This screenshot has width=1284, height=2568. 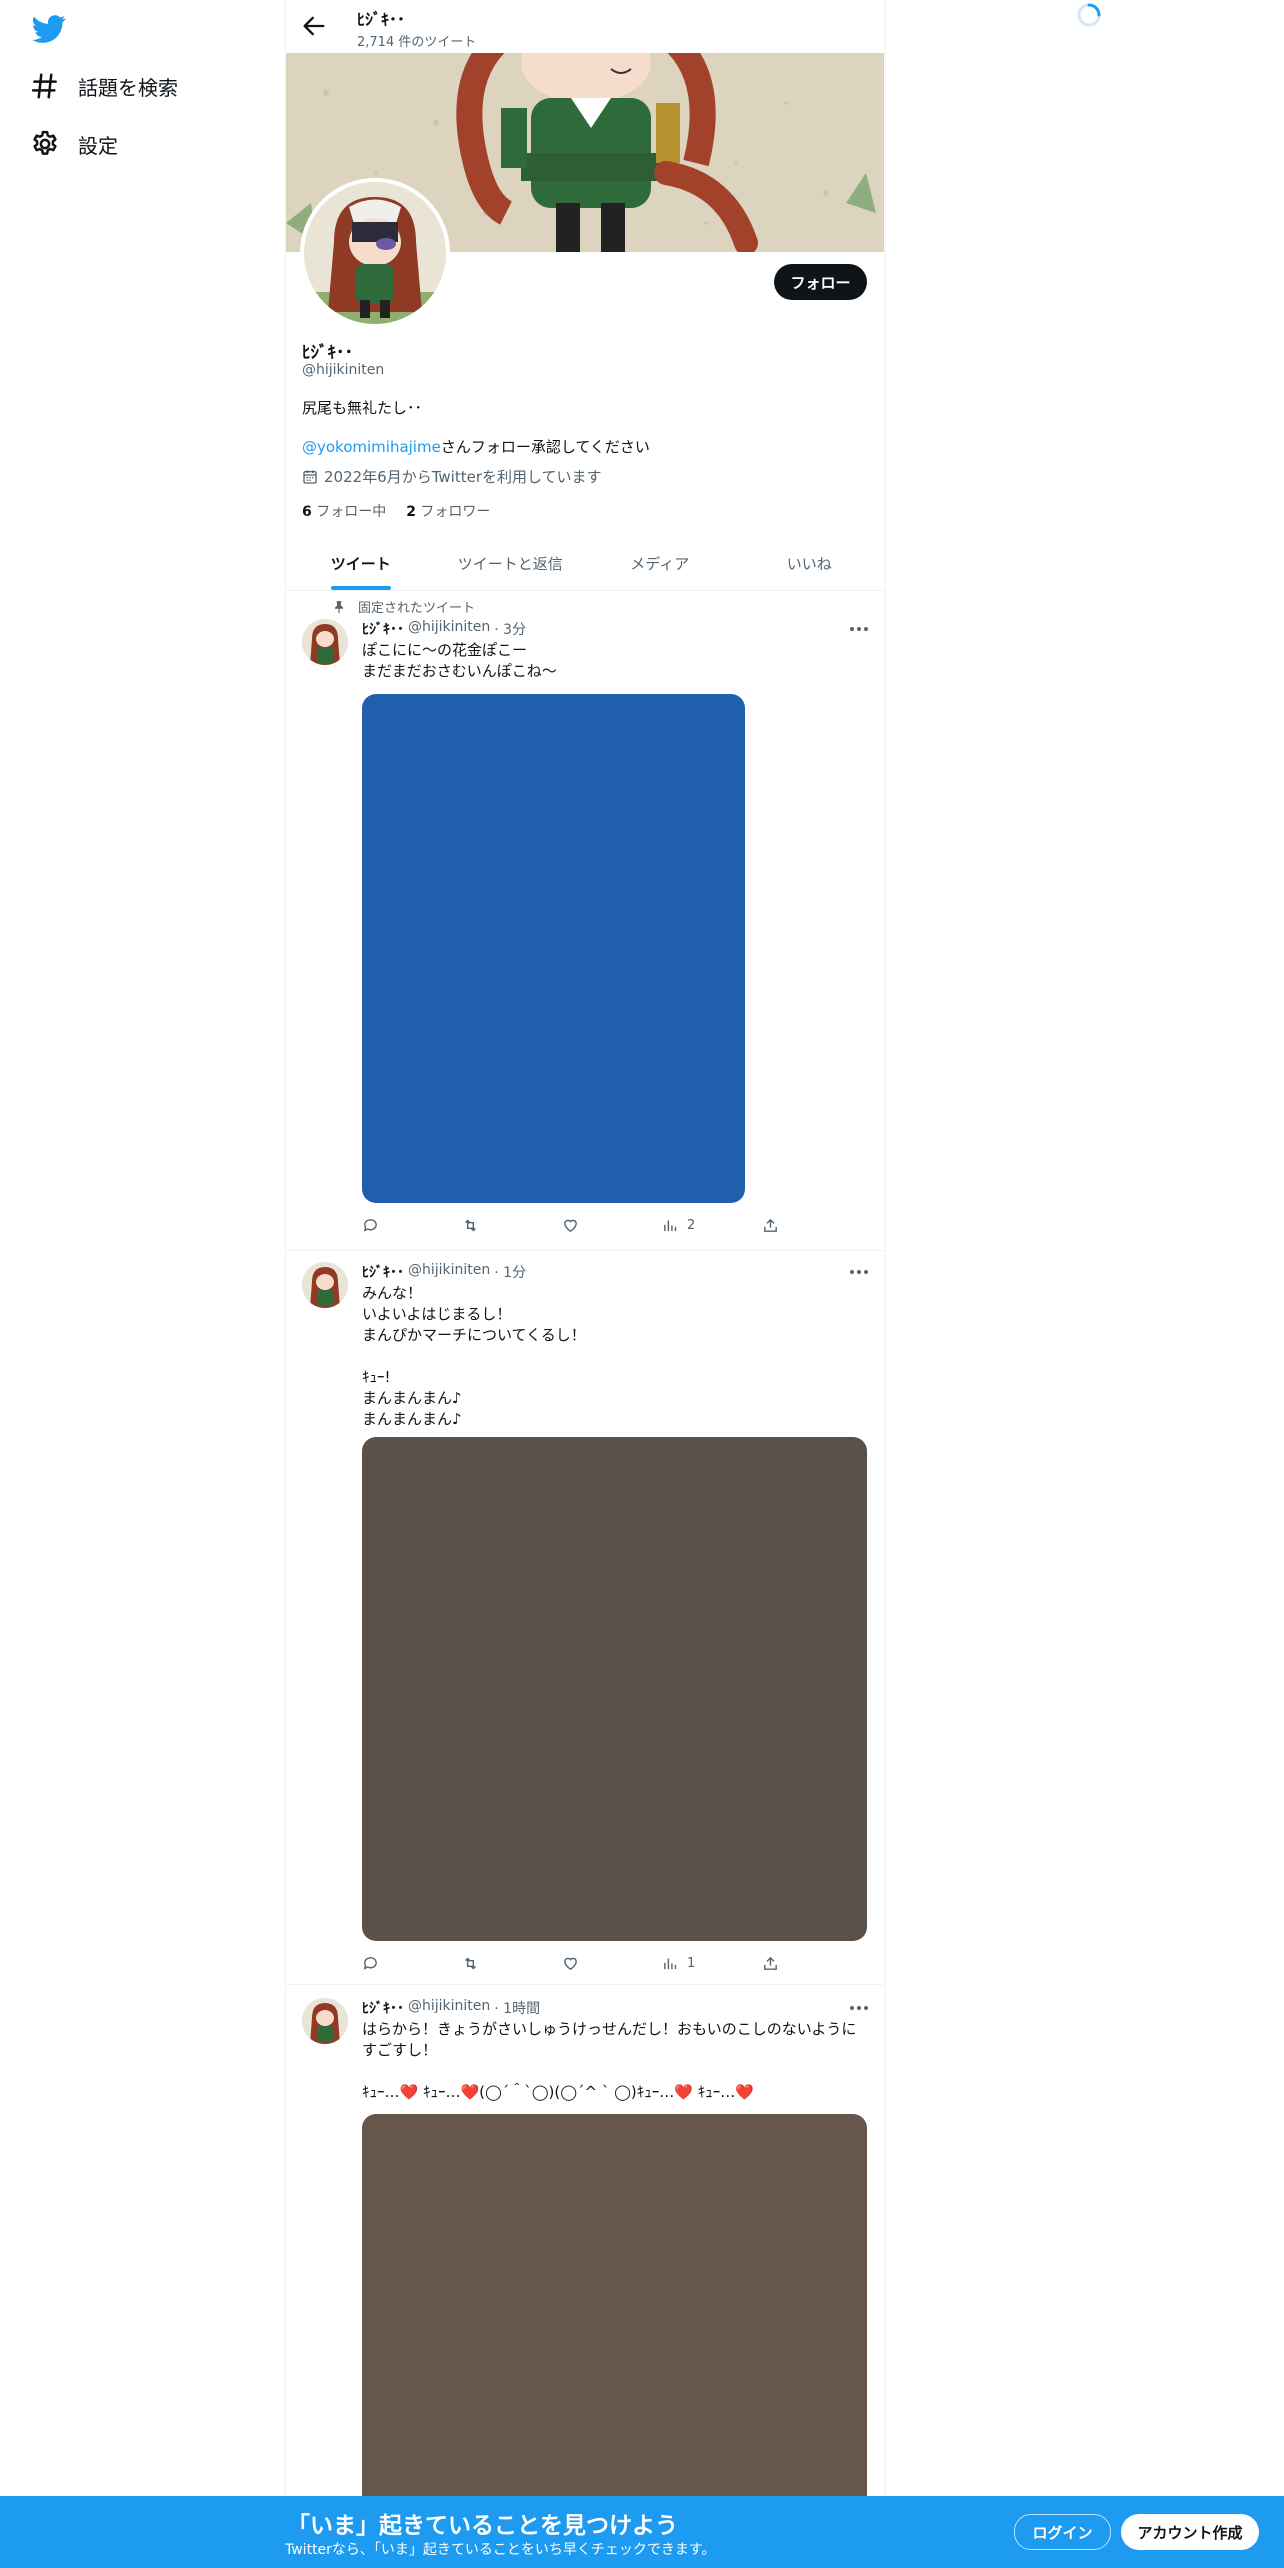 I want to click on nav-settings: 設定, so click(x=74, y=144).